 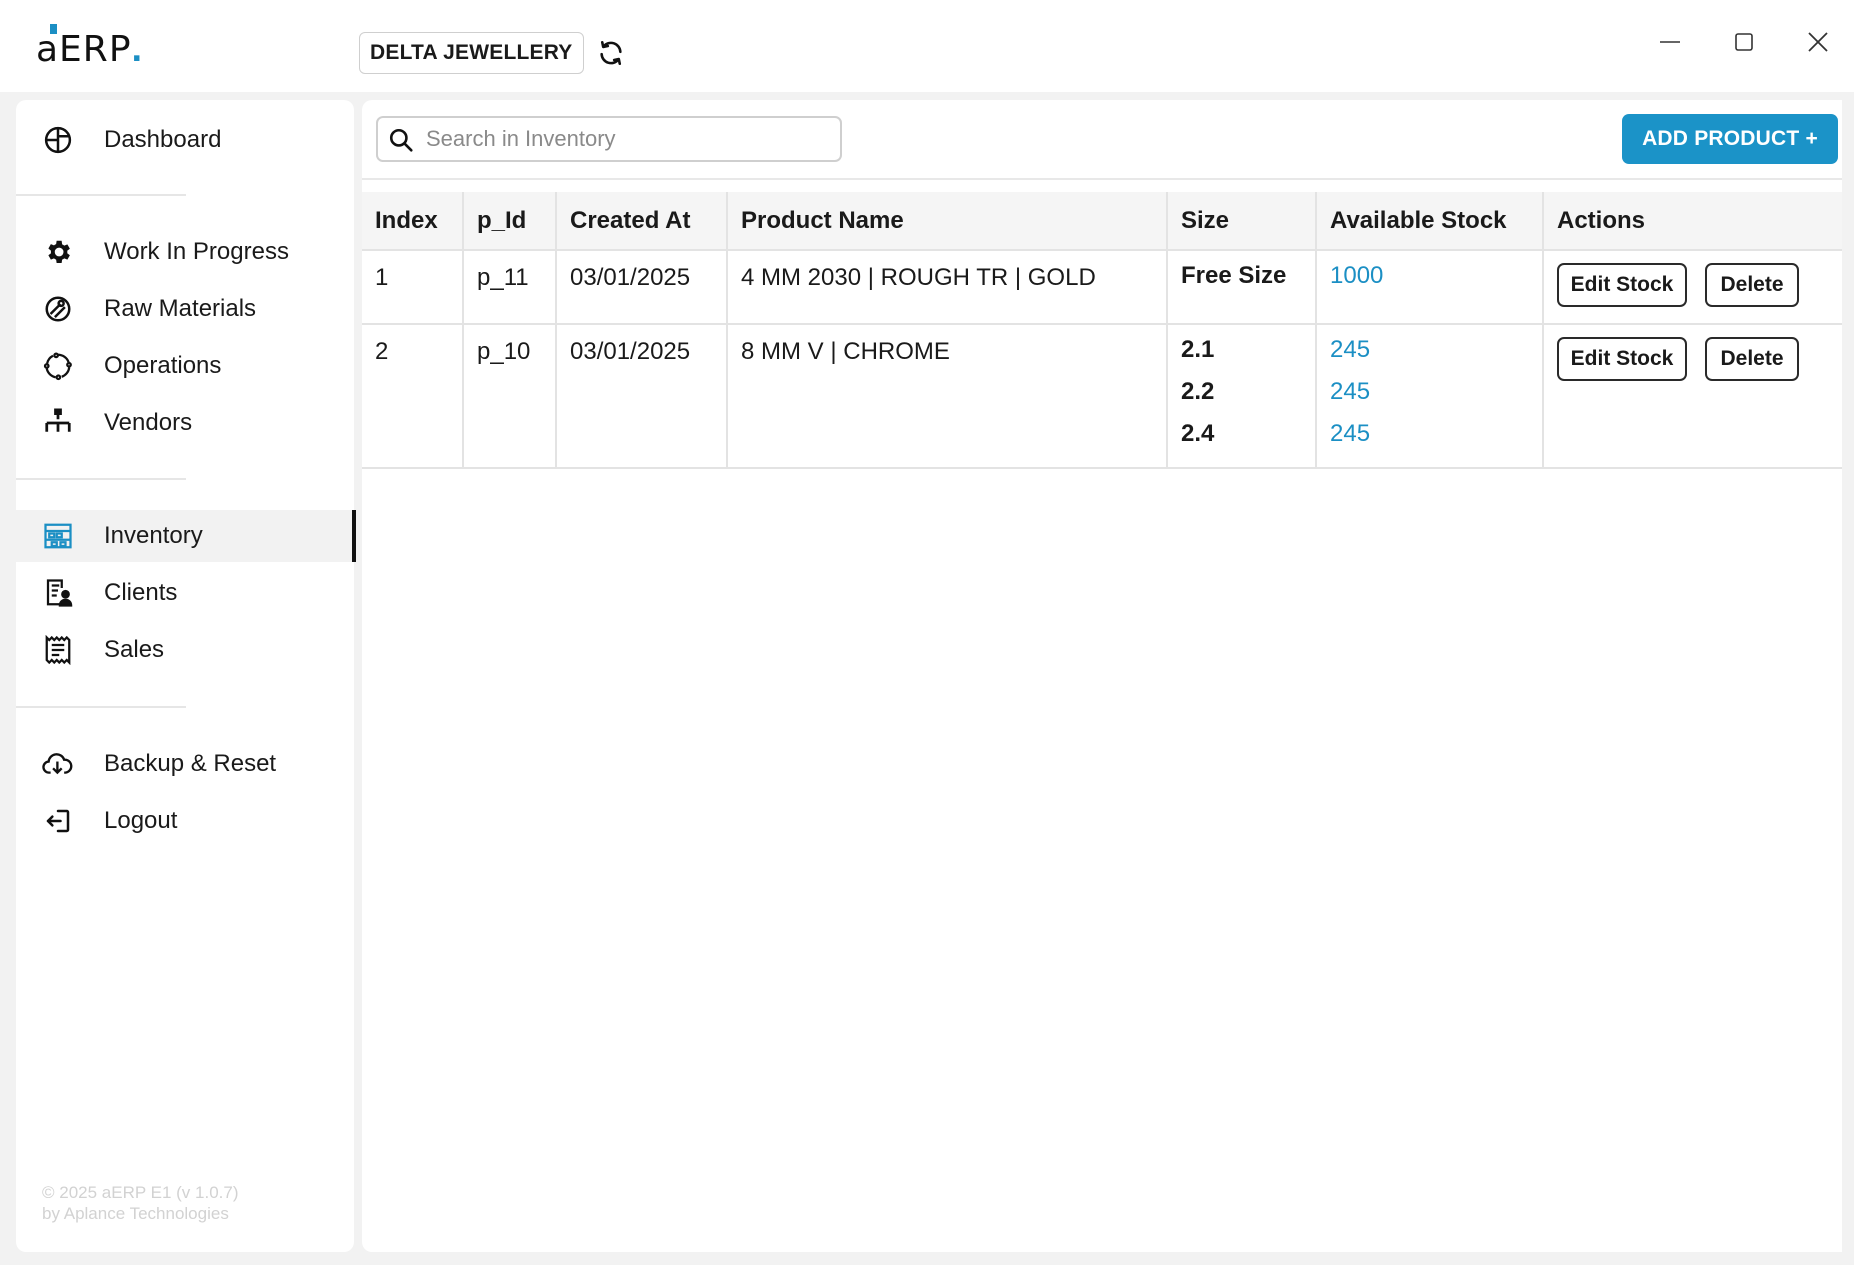 What do you see at coordinates (58, 309) in the screenshot?
I see `raw-materials-icon` at bounding box center [58, 309].